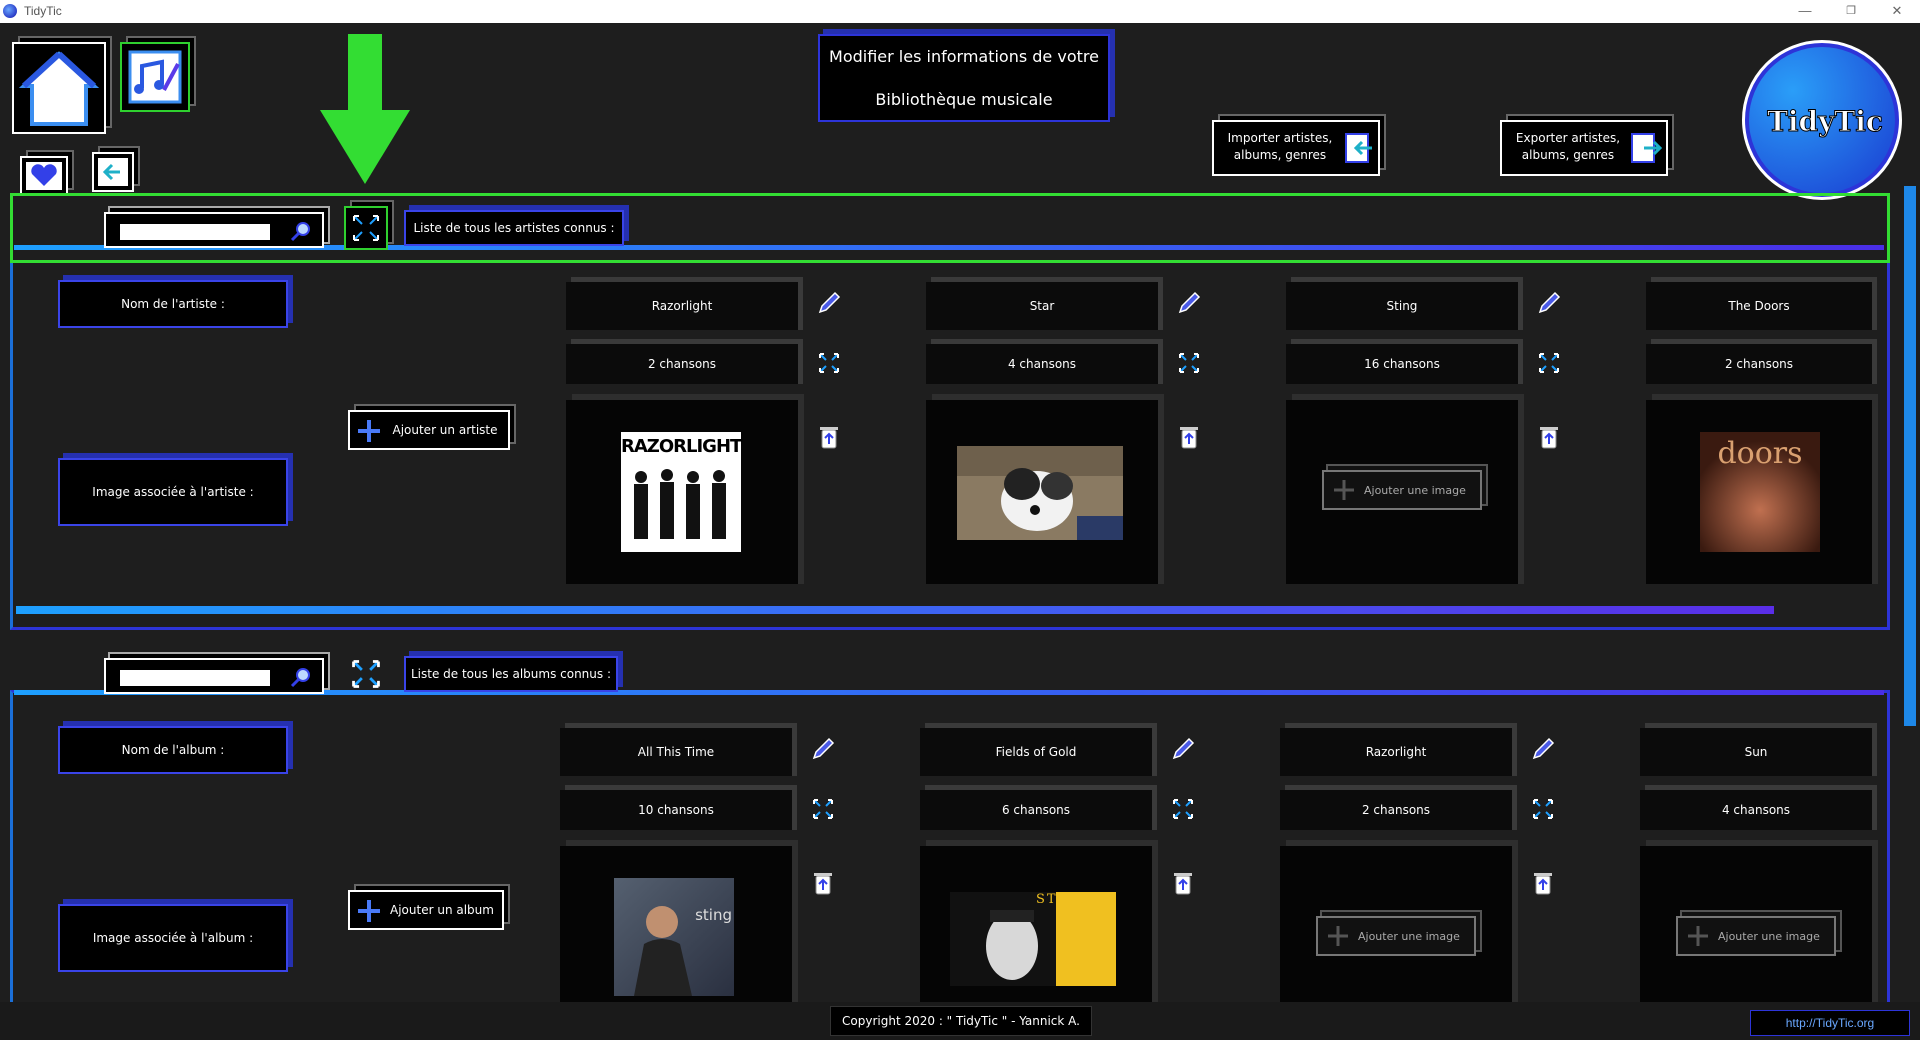  I want to click on import-button: Importer artistes, albums, genres, so click(1296, 148).